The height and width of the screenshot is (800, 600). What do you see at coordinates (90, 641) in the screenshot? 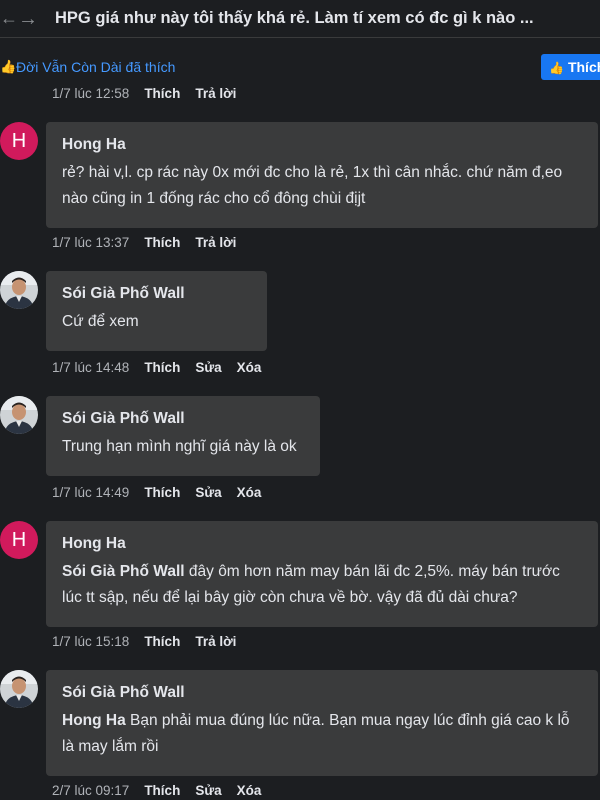
I see `comment-time: 1/7 lúc 15:18` at bounding box center [90, 641].